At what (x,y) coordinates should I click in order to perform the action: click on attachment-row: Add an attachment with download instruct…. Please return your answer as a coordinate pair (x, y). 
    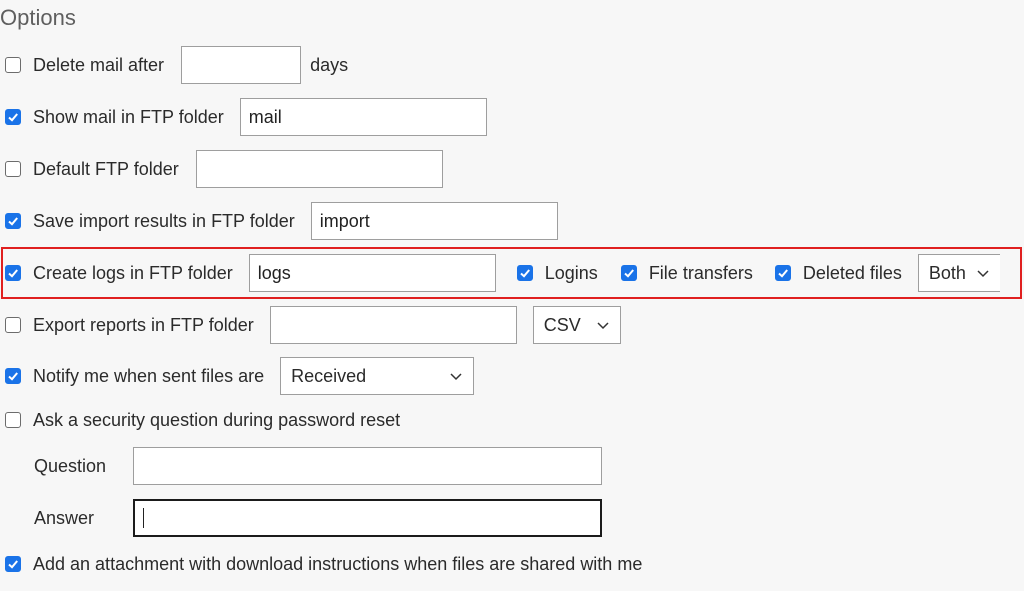
    Looking at the image, I should click on (512, 564).